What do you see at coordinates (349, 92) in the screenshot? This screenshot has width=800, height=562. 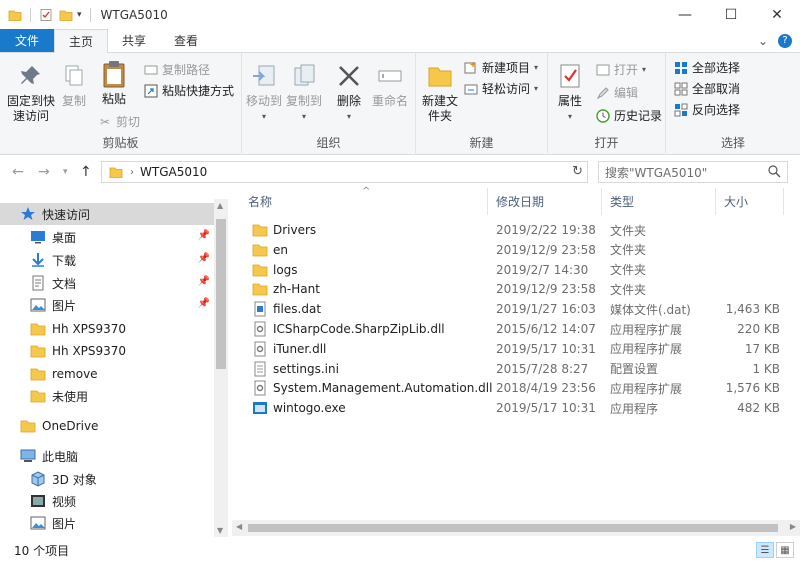 I see `delete-button: 删除 ▾` at bounding box center [349, 92].